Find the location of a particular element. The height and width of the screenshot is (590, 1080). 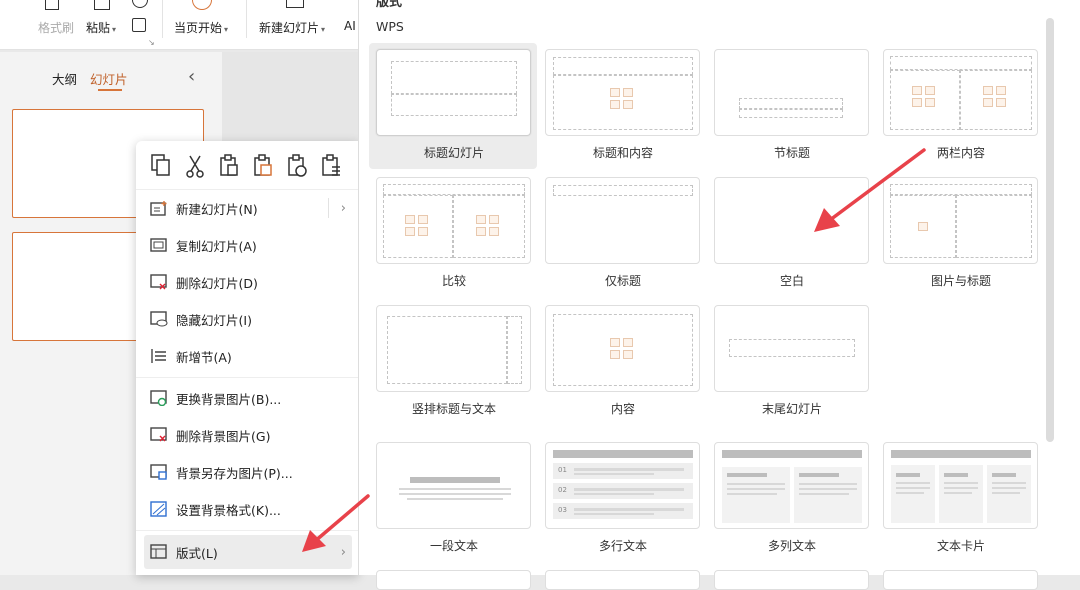

layout-content is located at coordinates (622, 348).